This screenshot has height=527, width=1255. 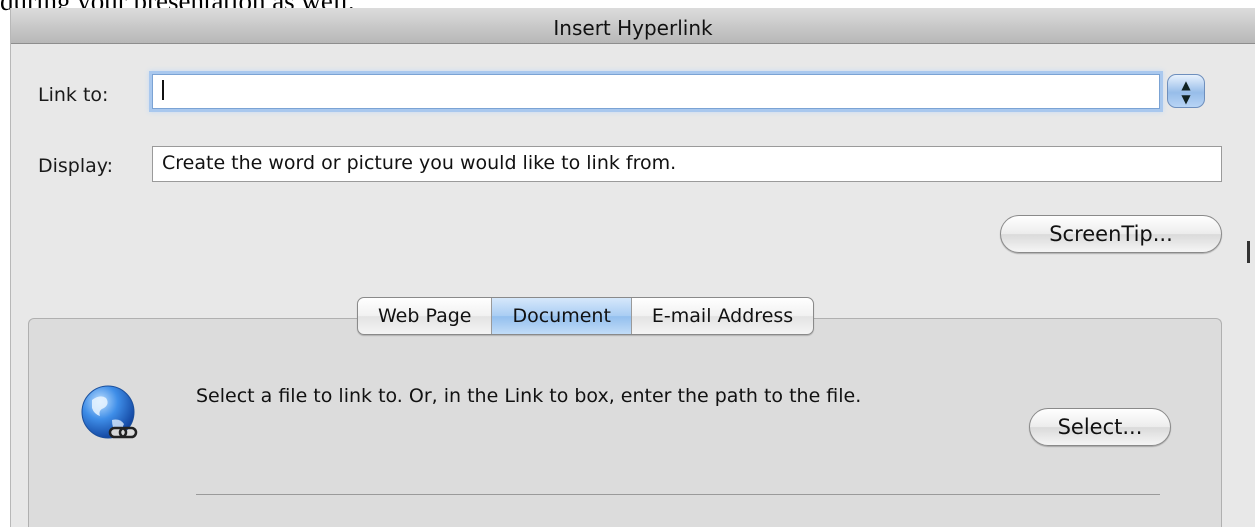 I want to click on link-to-label: Link to:, so click(x=73, y=95).